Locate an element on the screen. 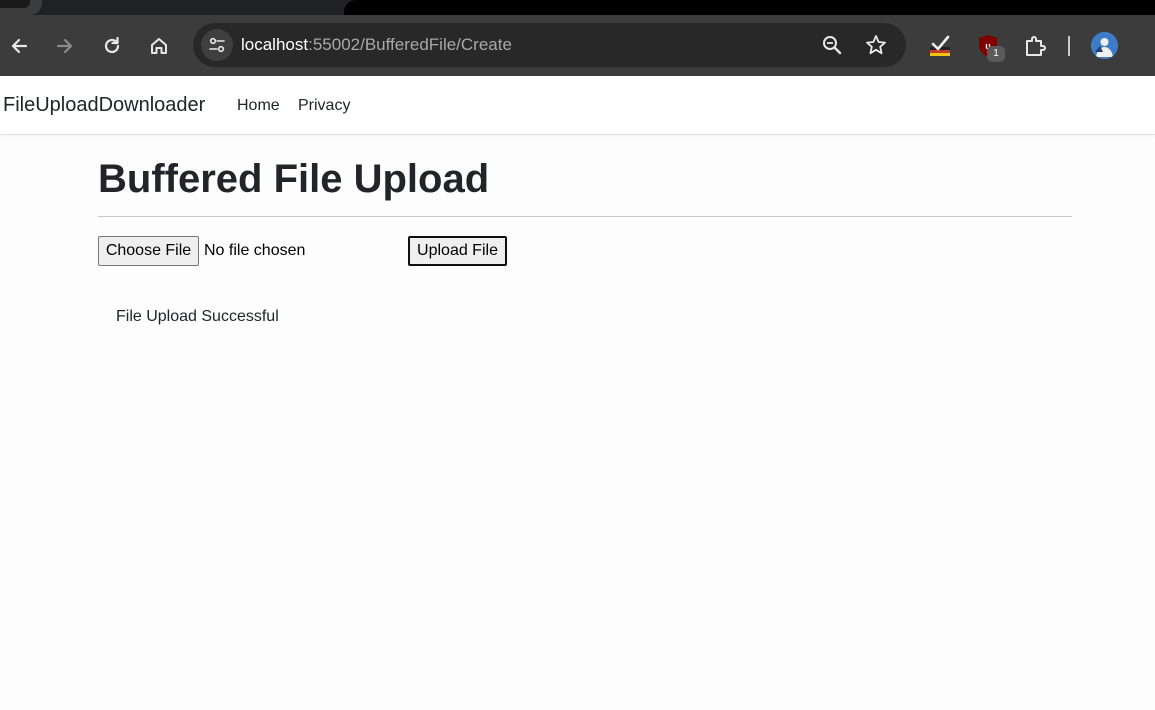 The width and height of the screenshot is (1155, 710). file-input-status: No file chosen is located at coordinates (255, 250).